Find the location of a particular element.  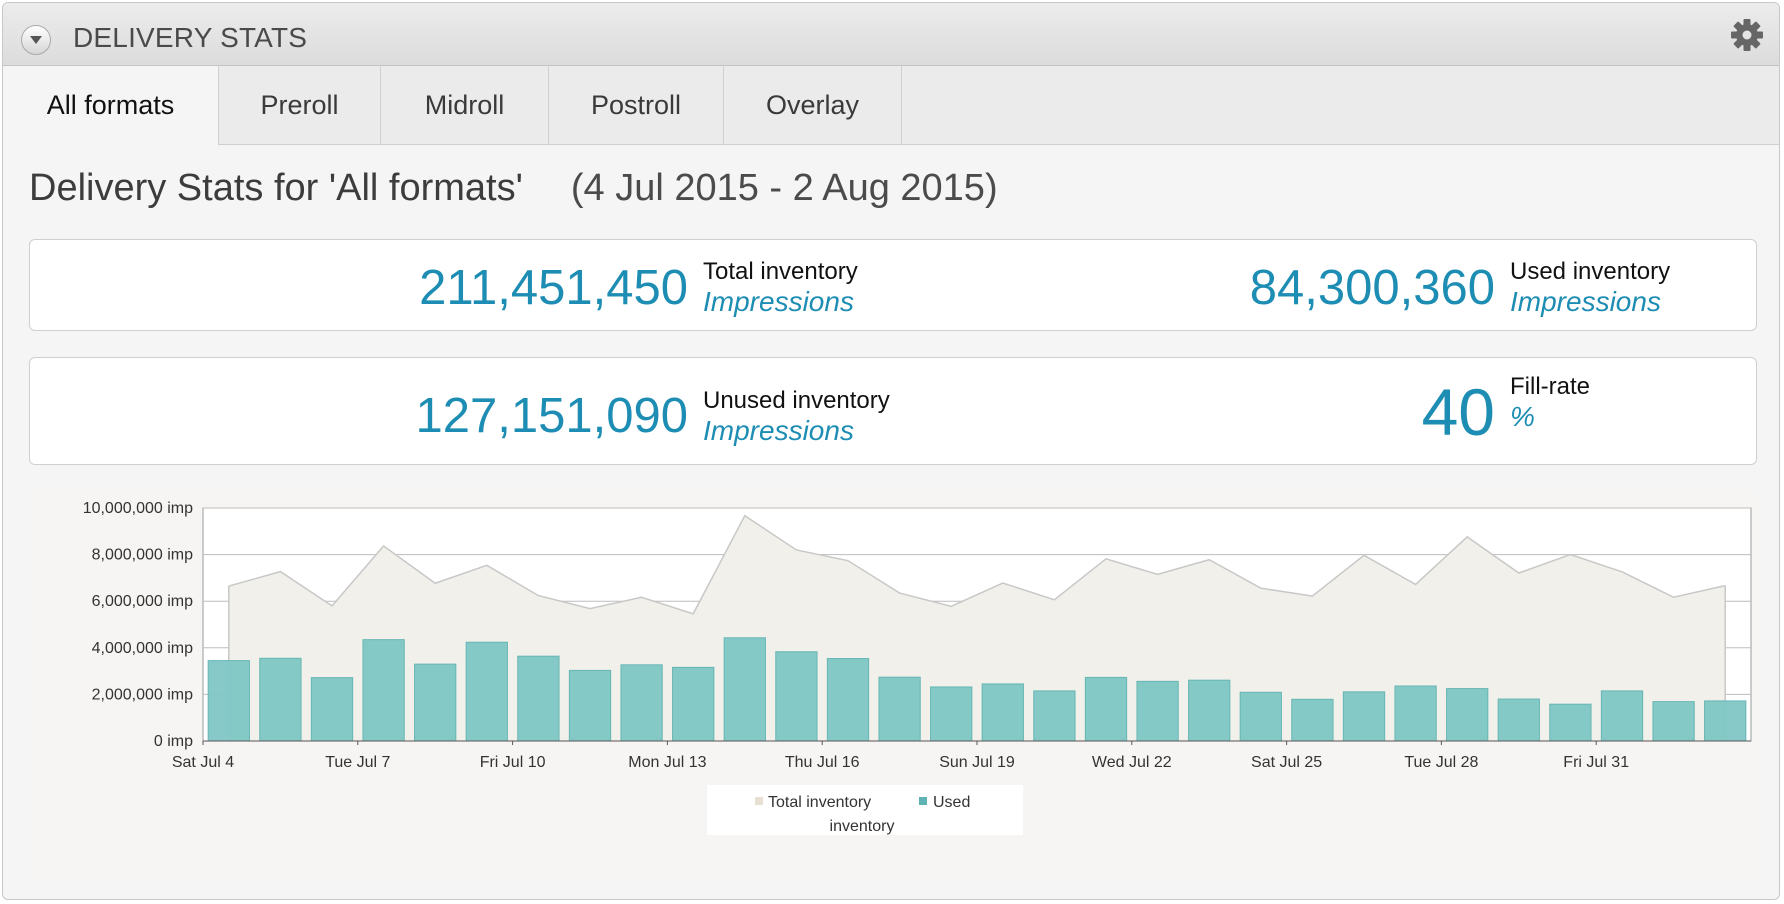

used-inventory-title: Used inventory is located at coordinates (1590, 271).